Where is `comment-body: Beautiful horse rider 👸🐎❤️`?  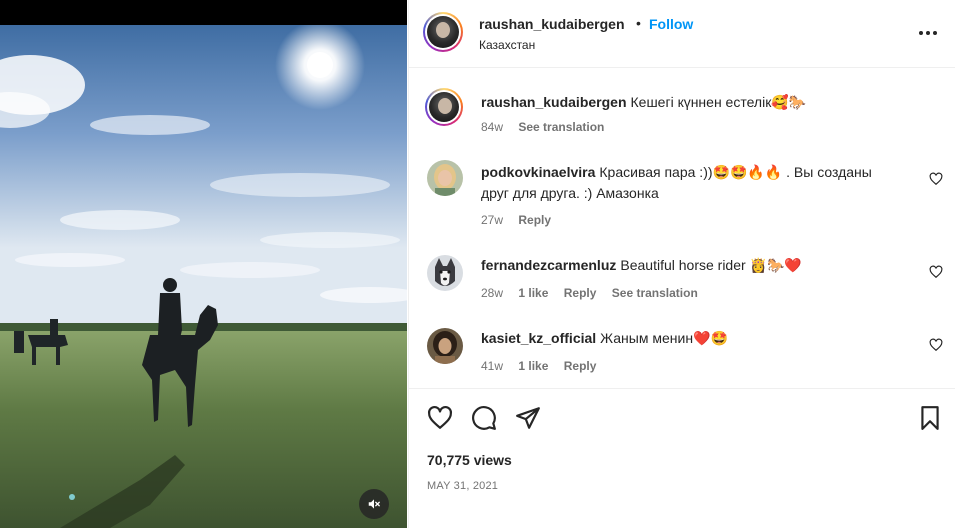
comment-body: Beautiful horse rider 👸🐎❤️ is located at coordinates (711, 265).